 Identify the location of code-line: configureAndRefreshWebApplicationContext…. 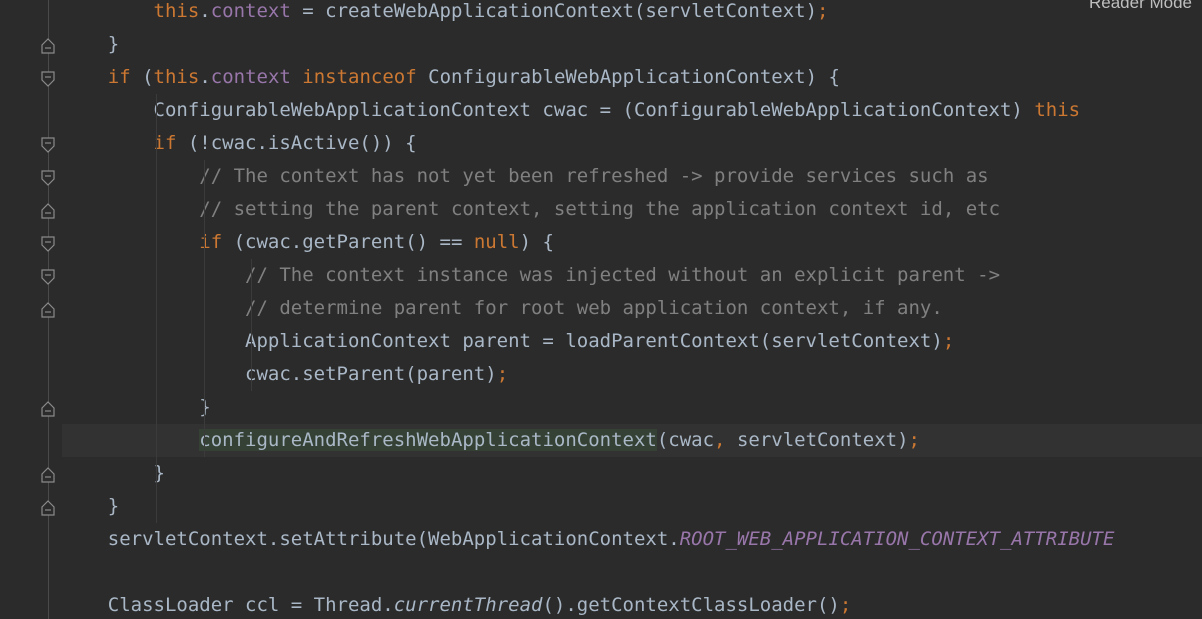
(632, 440).